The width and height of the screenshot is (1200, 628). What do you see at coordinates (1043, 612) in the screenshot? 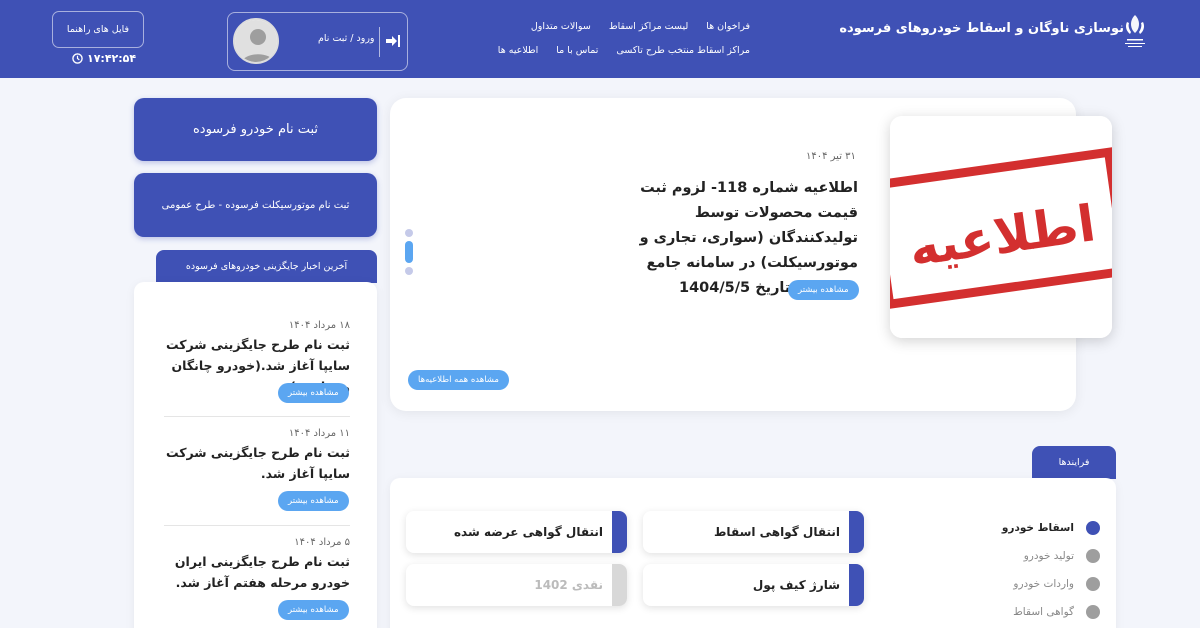
I see `process-label: گواهی اسقاط` at bounding box center [1043, 612].